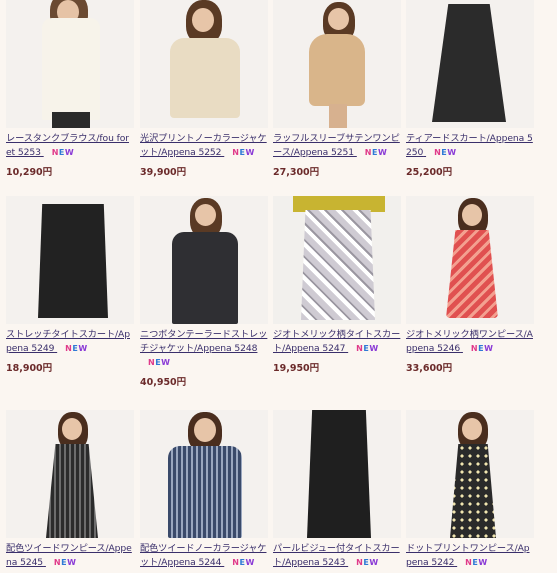  What do you see at coordinates (336, 341) in the screenshot?
I see `product-link: ジオトメリック柄タイトスカート/Appena 5247` at bounding box center [336, 341].